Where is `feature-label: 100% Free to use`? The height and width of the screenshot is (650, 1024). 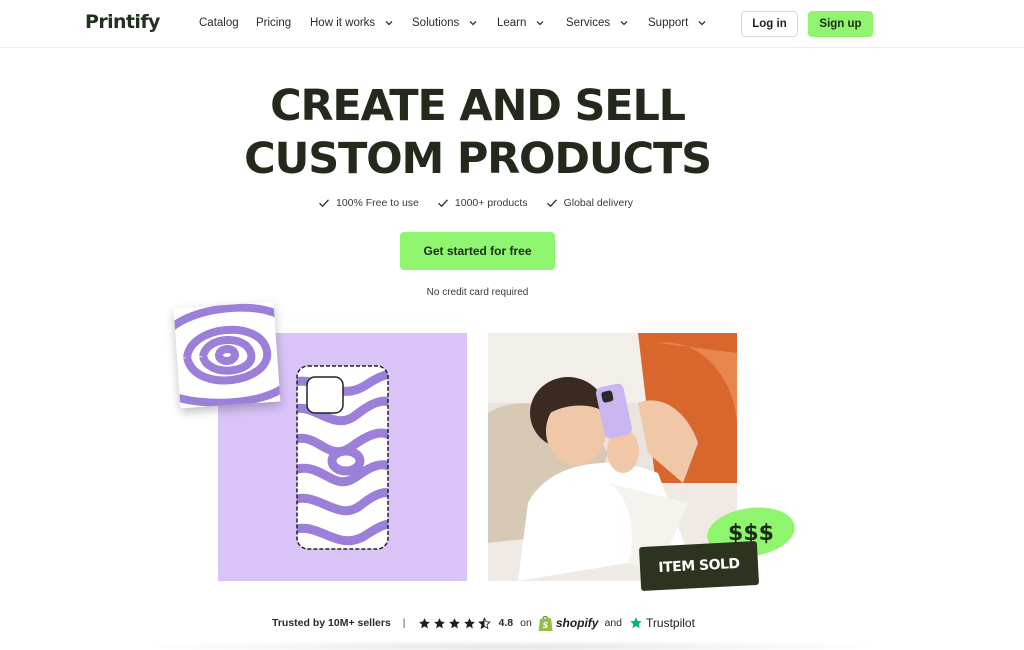 feature-label: 100% Free to use is located at coordinates (377, 203).